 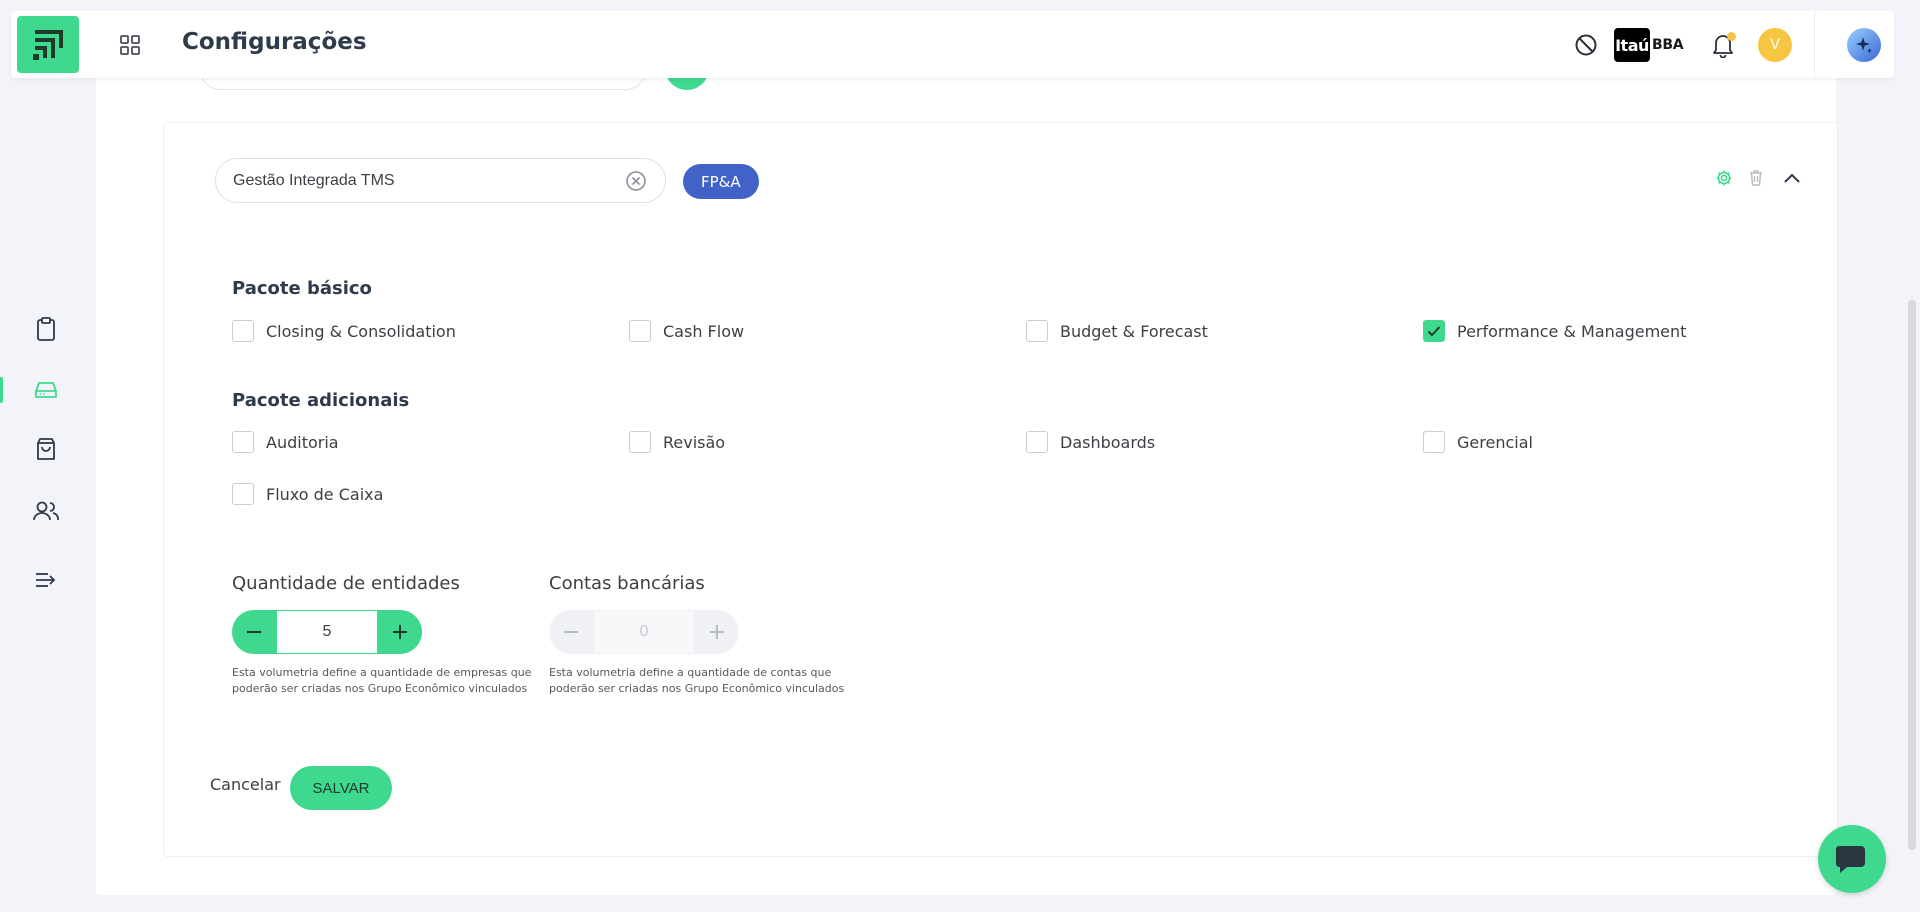 I want to click on checkmark-icon, so click(x=1434, y=331).